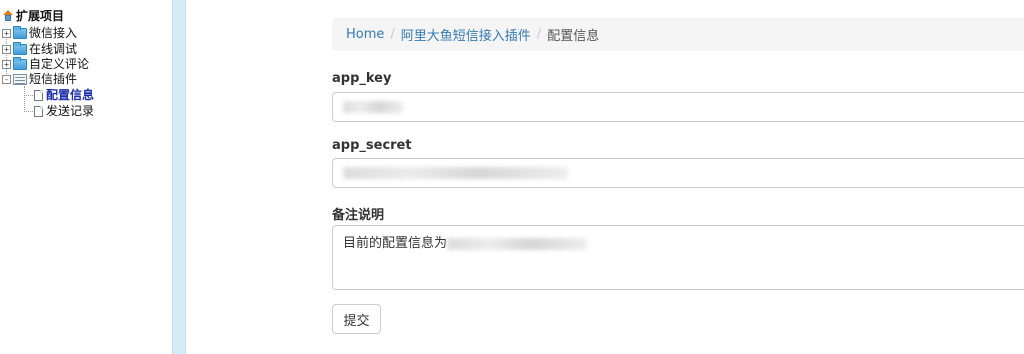  I want to click on tree-item-online-debug: + 在线调试, so click(39, 49).